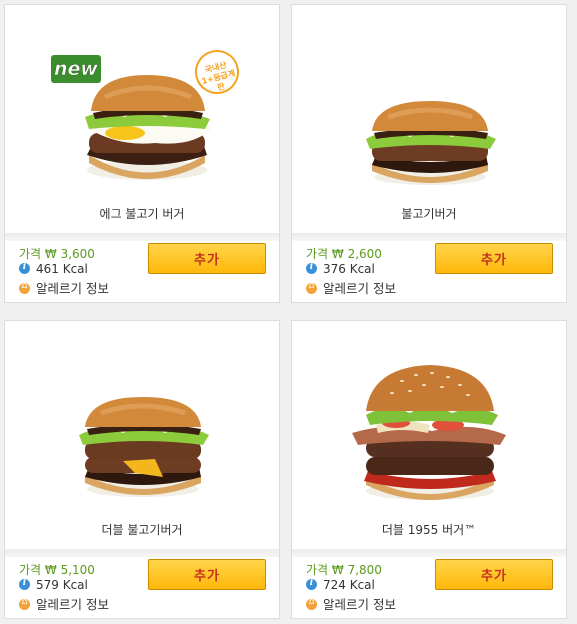 Image resolution: width=577 pixels, height=624 pixels. Describe the element at coordinates (142, 529) in the screenshot. I see `product-name: 더블 불고기버거` at that location.